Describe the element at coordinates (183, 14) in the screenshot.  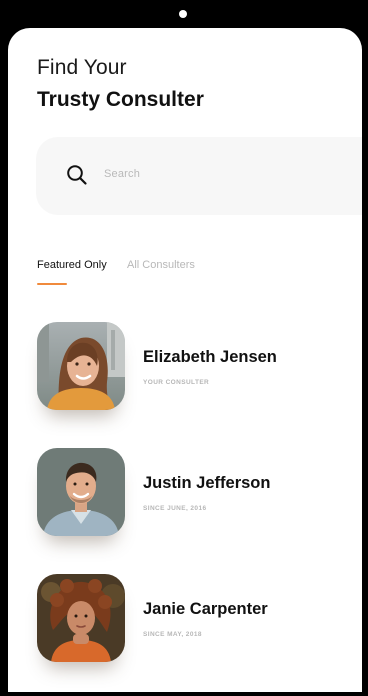
I see `camera-dot` at that location.